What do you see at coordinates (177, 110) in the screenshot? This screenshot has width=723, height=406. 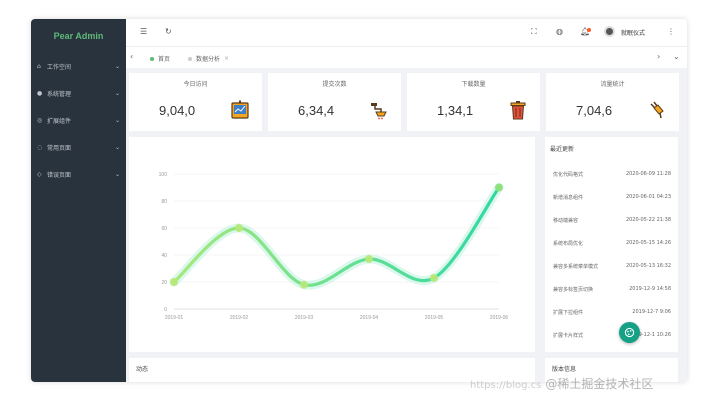 I see `stat-value: 9,04,0` at bounding box center [177, 110].